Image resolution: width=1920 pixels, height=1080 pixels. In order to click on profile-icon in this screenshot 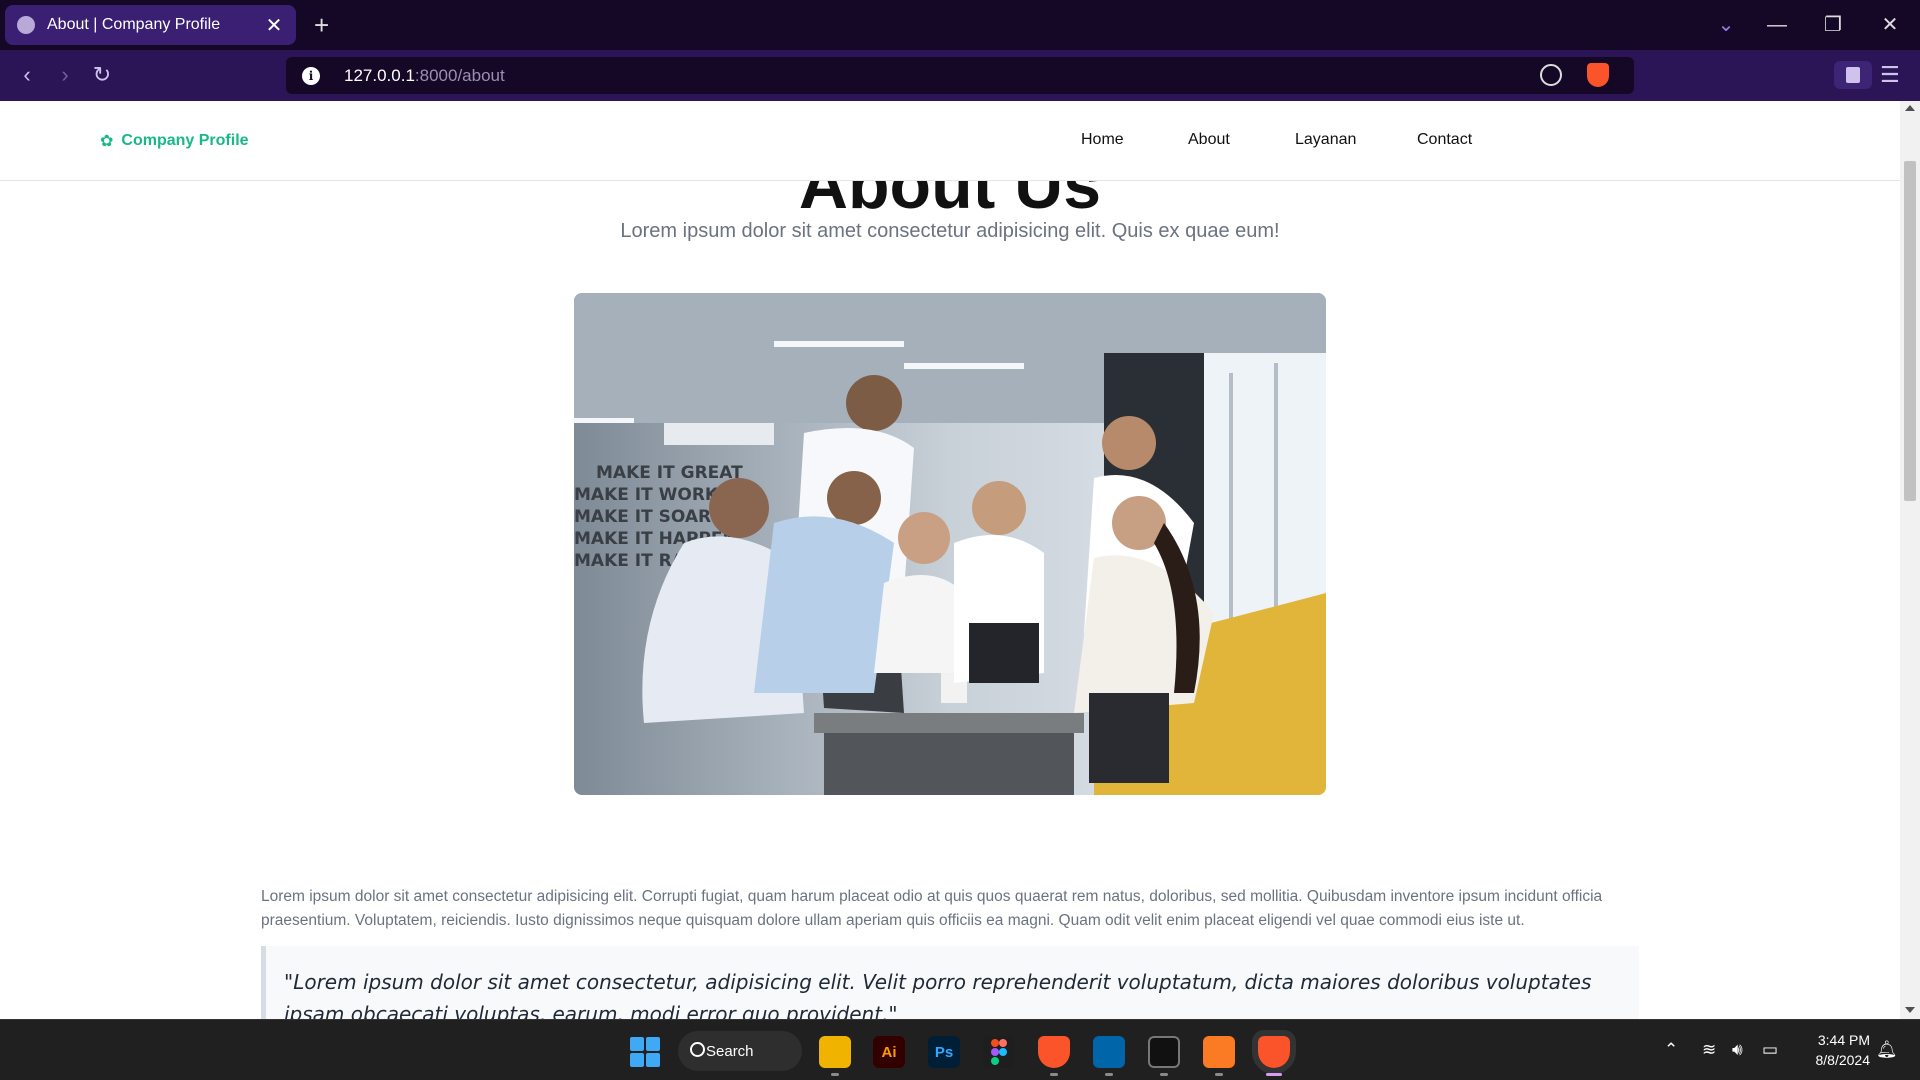, I will do `click(1853, 75)`.